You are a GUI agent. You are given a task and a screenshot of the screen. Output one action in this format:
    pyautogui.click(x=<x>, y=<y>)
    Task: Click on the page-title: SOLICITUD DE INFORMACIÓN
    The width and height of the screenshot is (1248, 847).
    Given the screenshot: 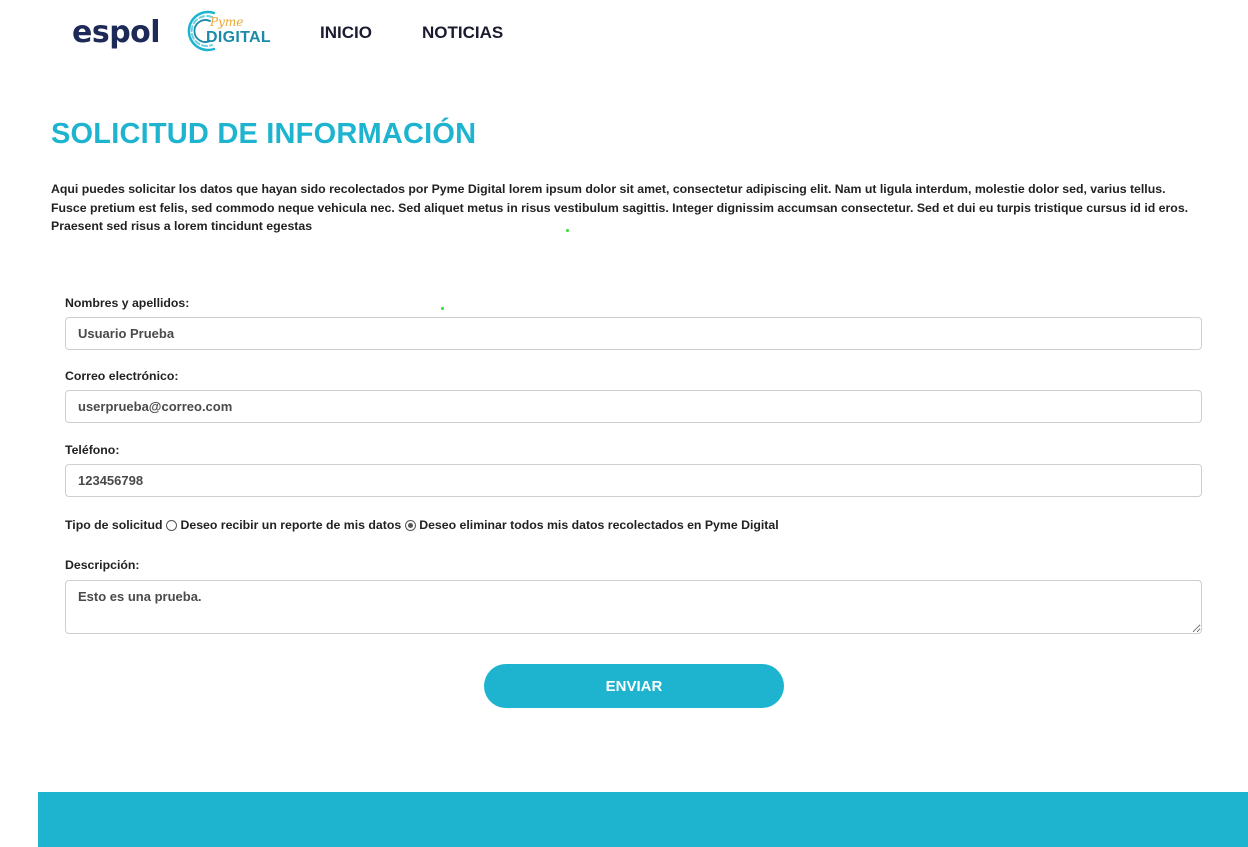 What is the action you would take?
    pyautogui.click(x=264, y=134)
    